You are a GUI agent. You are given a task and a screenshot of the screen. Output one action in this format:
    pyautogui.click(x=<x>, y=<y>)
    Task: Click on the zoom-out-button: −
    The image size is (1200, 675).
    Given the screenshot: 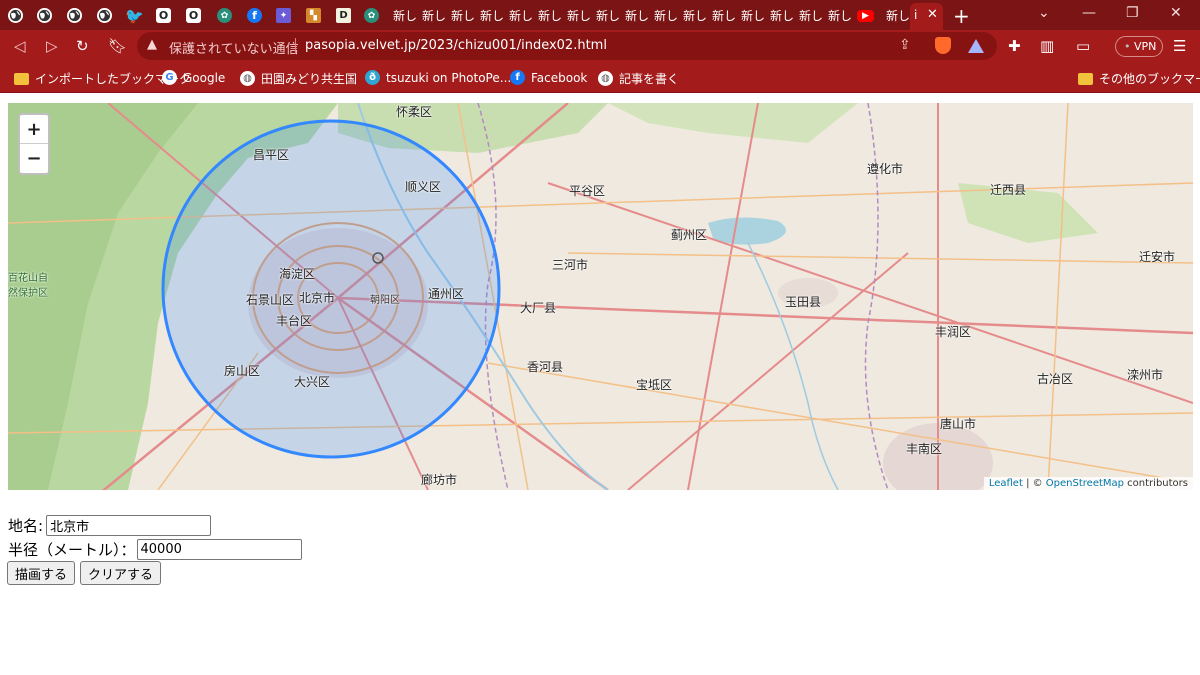 What is the action you would take?
    pyautogui.click(x=34, y=158)
    